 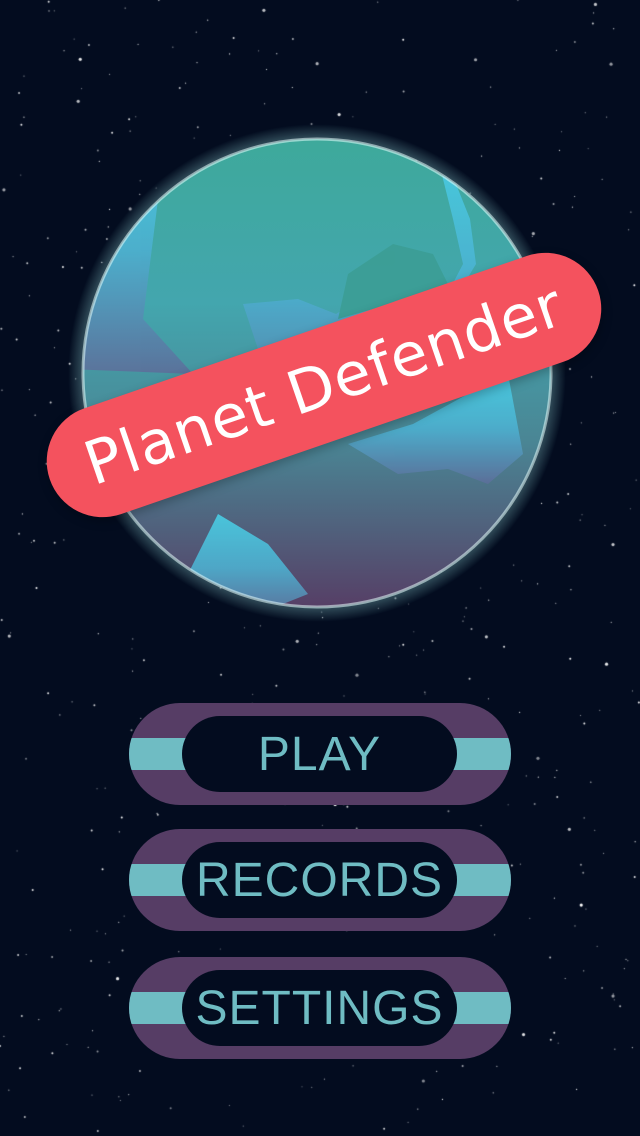 I want to click on play-button: PLAY, so click(x=320, y=754).